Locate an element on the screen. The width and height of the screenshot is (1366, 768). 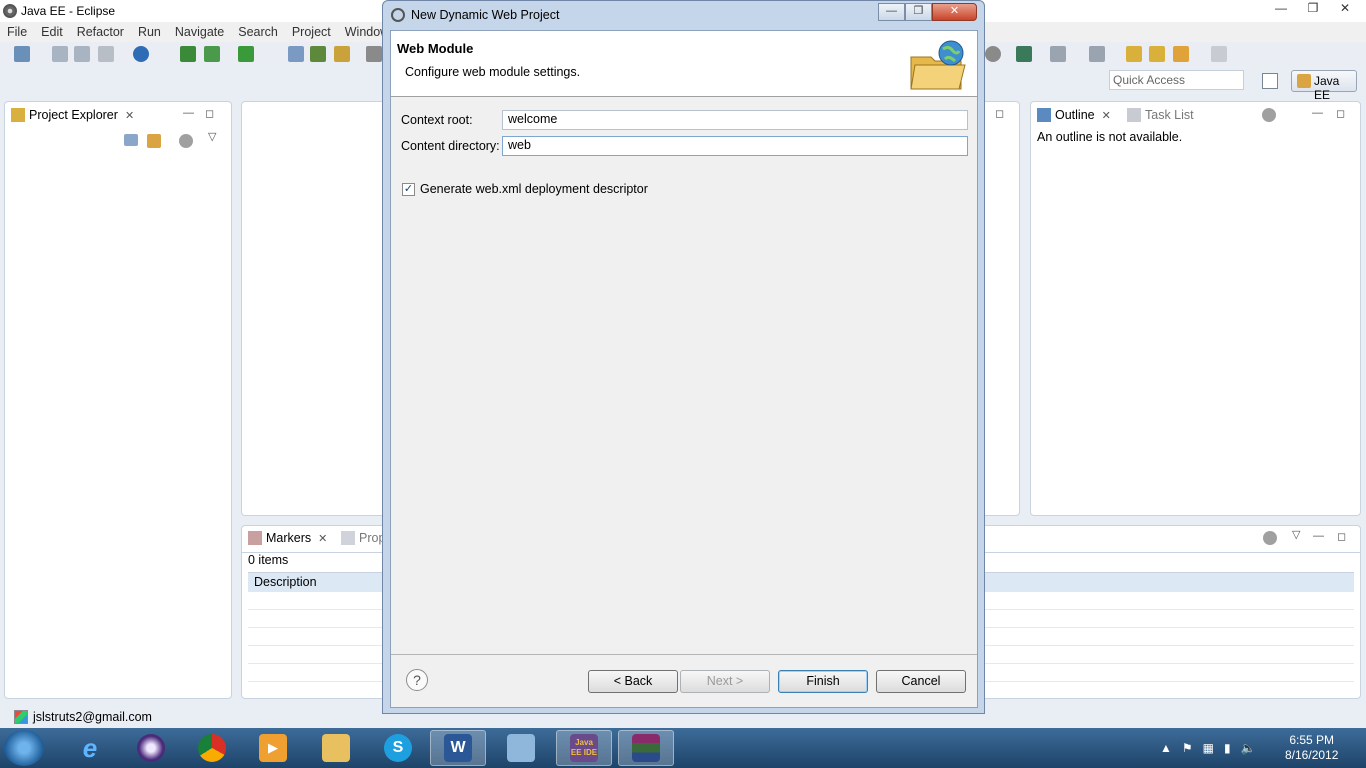
tab-markers: Markers ✕ is located at coordinates (287, 538).